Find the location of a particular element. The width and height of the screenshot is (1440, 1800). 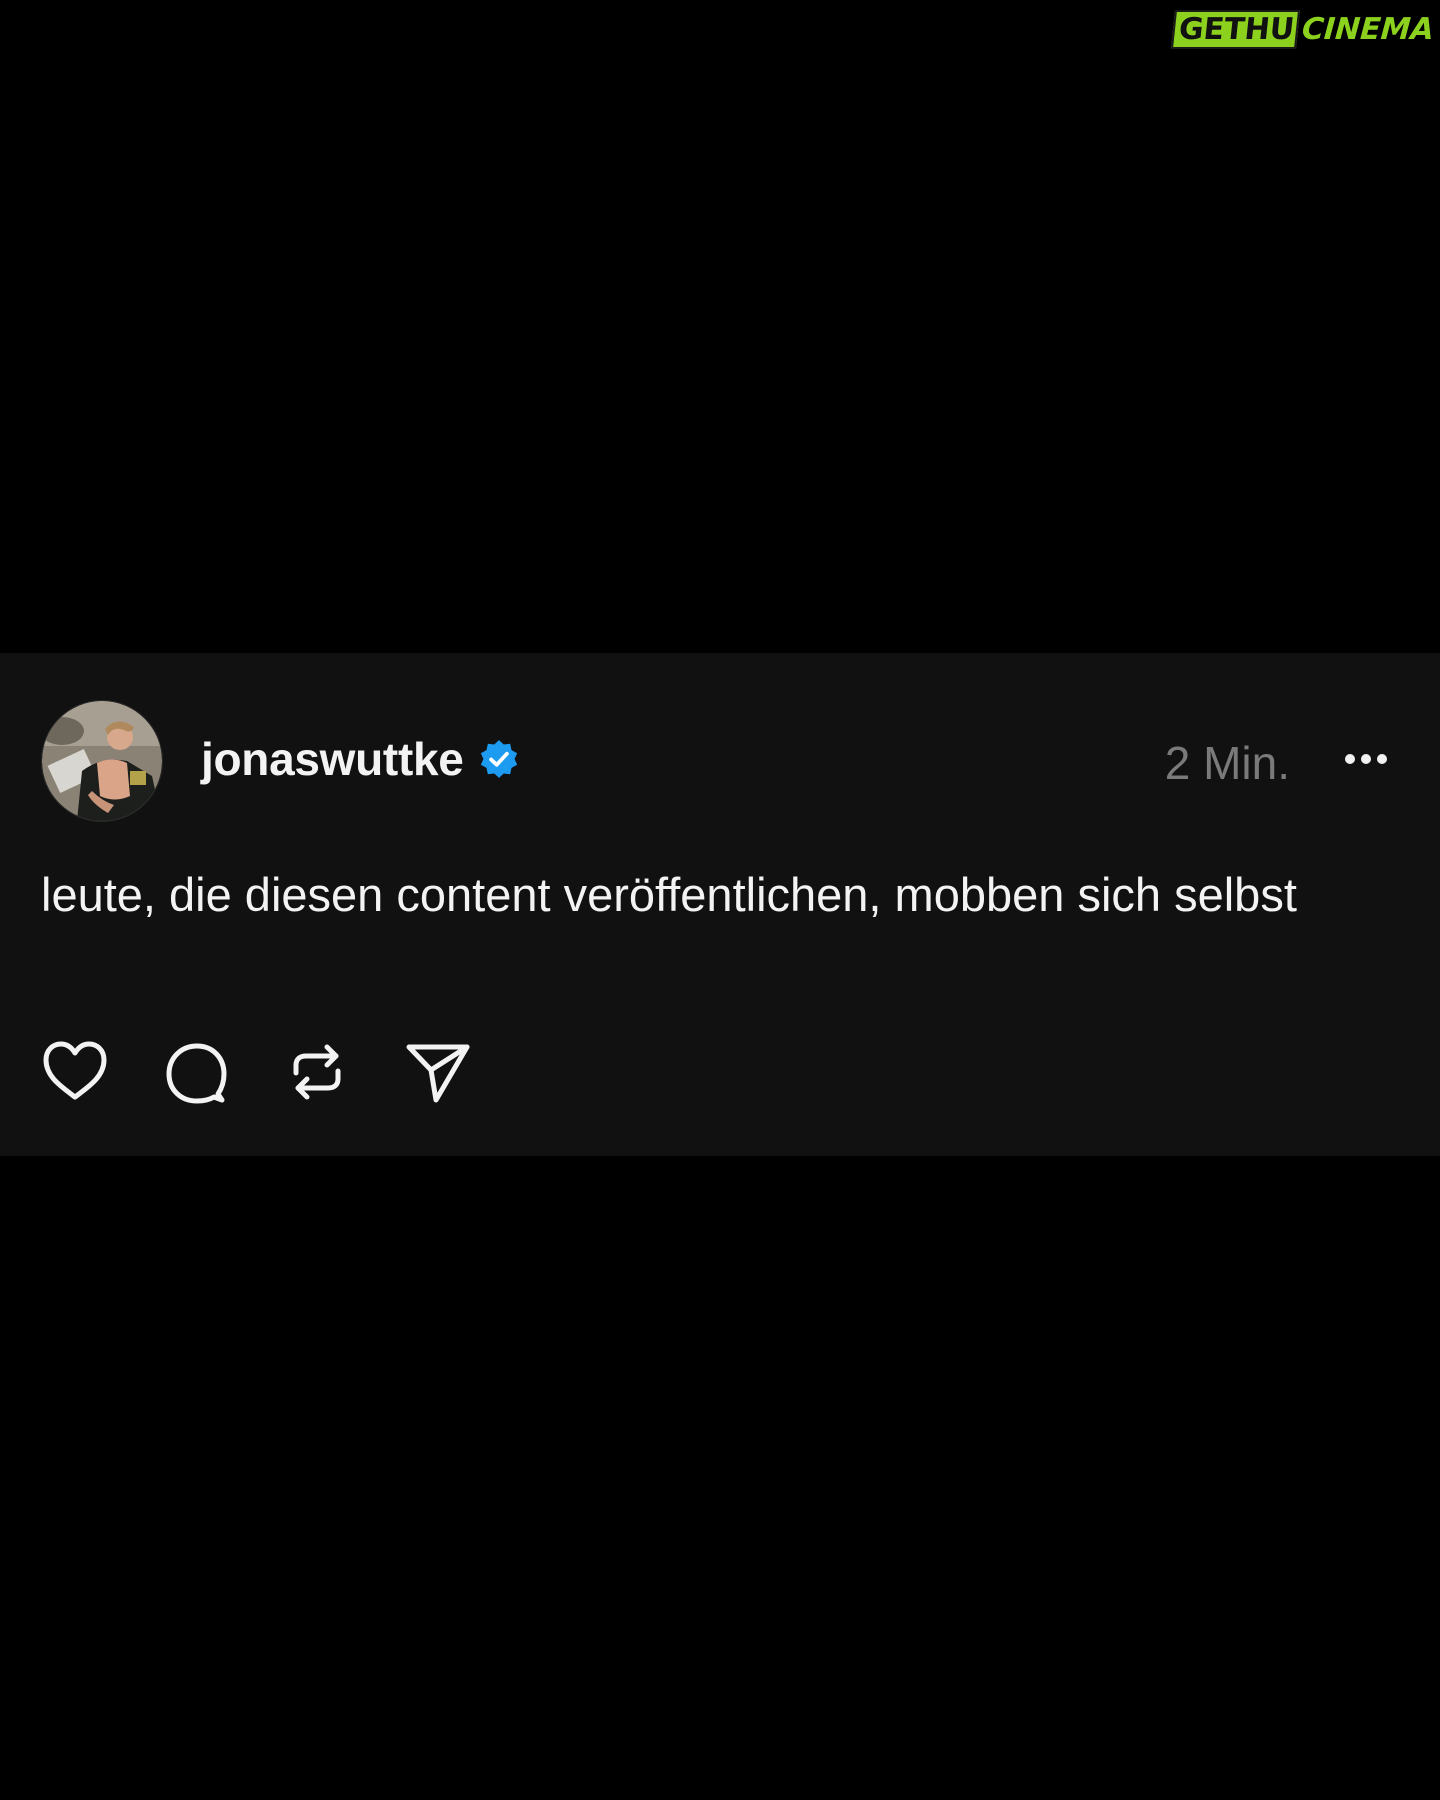

more-horizontal-icon is located at coordinates (1366, 759).